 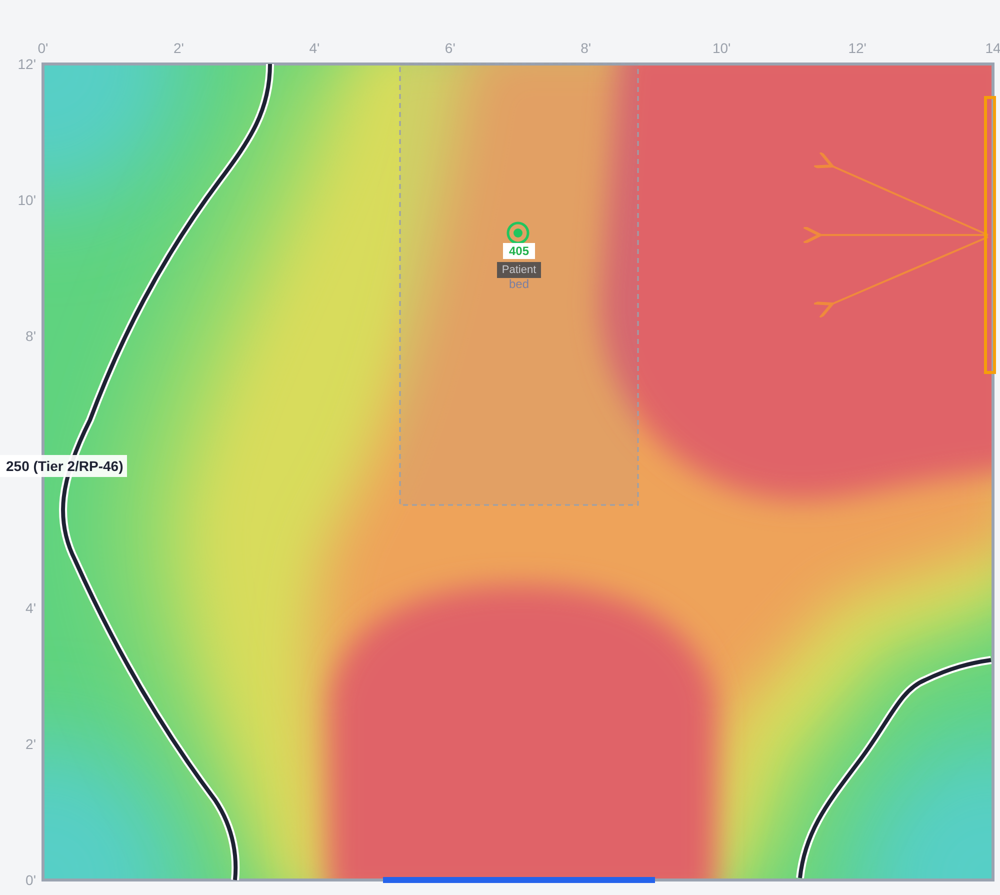 I want to click on bed-zone, so click(x=519, y=284).